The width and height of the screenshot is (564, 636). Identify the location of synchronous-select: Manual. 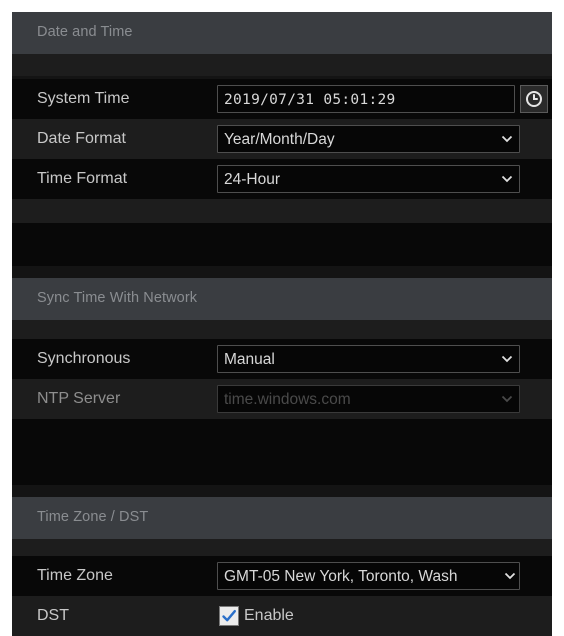
(368, 359).